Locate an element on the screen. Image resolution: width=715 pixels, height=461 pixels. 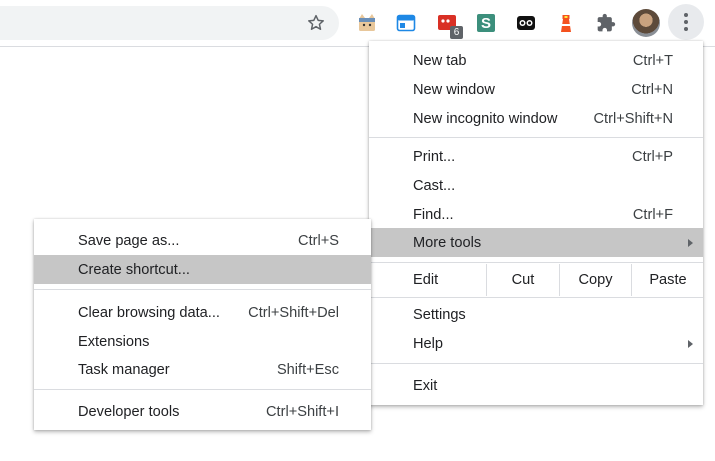
edit-row: Edit Cut Copy Paste is located at coordinates (536, 280).